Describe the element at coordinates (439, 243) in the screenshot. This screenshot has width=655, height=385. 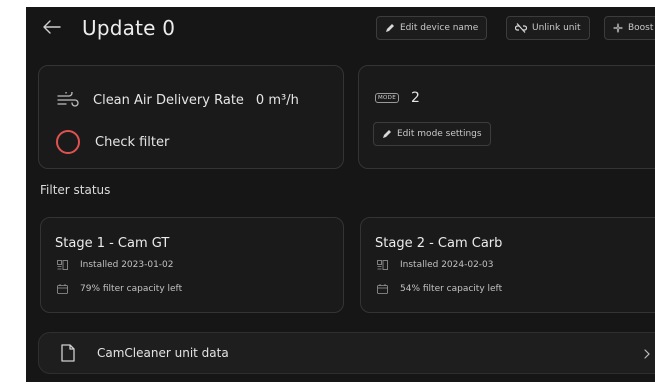
I see `stage-2-title: Stage 2 - Cam Carb` at that location.